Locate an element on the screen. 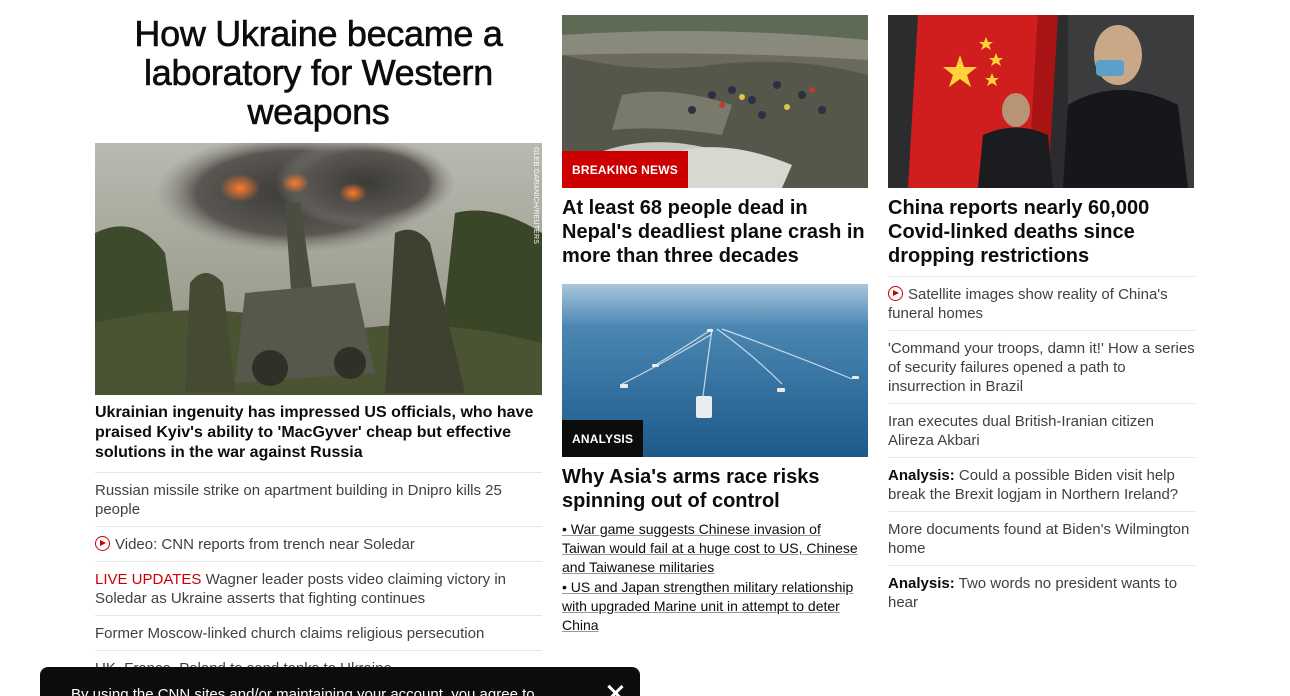 The image size is (1290, 696). nepal-crash-image: BREAKING NEWS is located at coordinates (715, 101).